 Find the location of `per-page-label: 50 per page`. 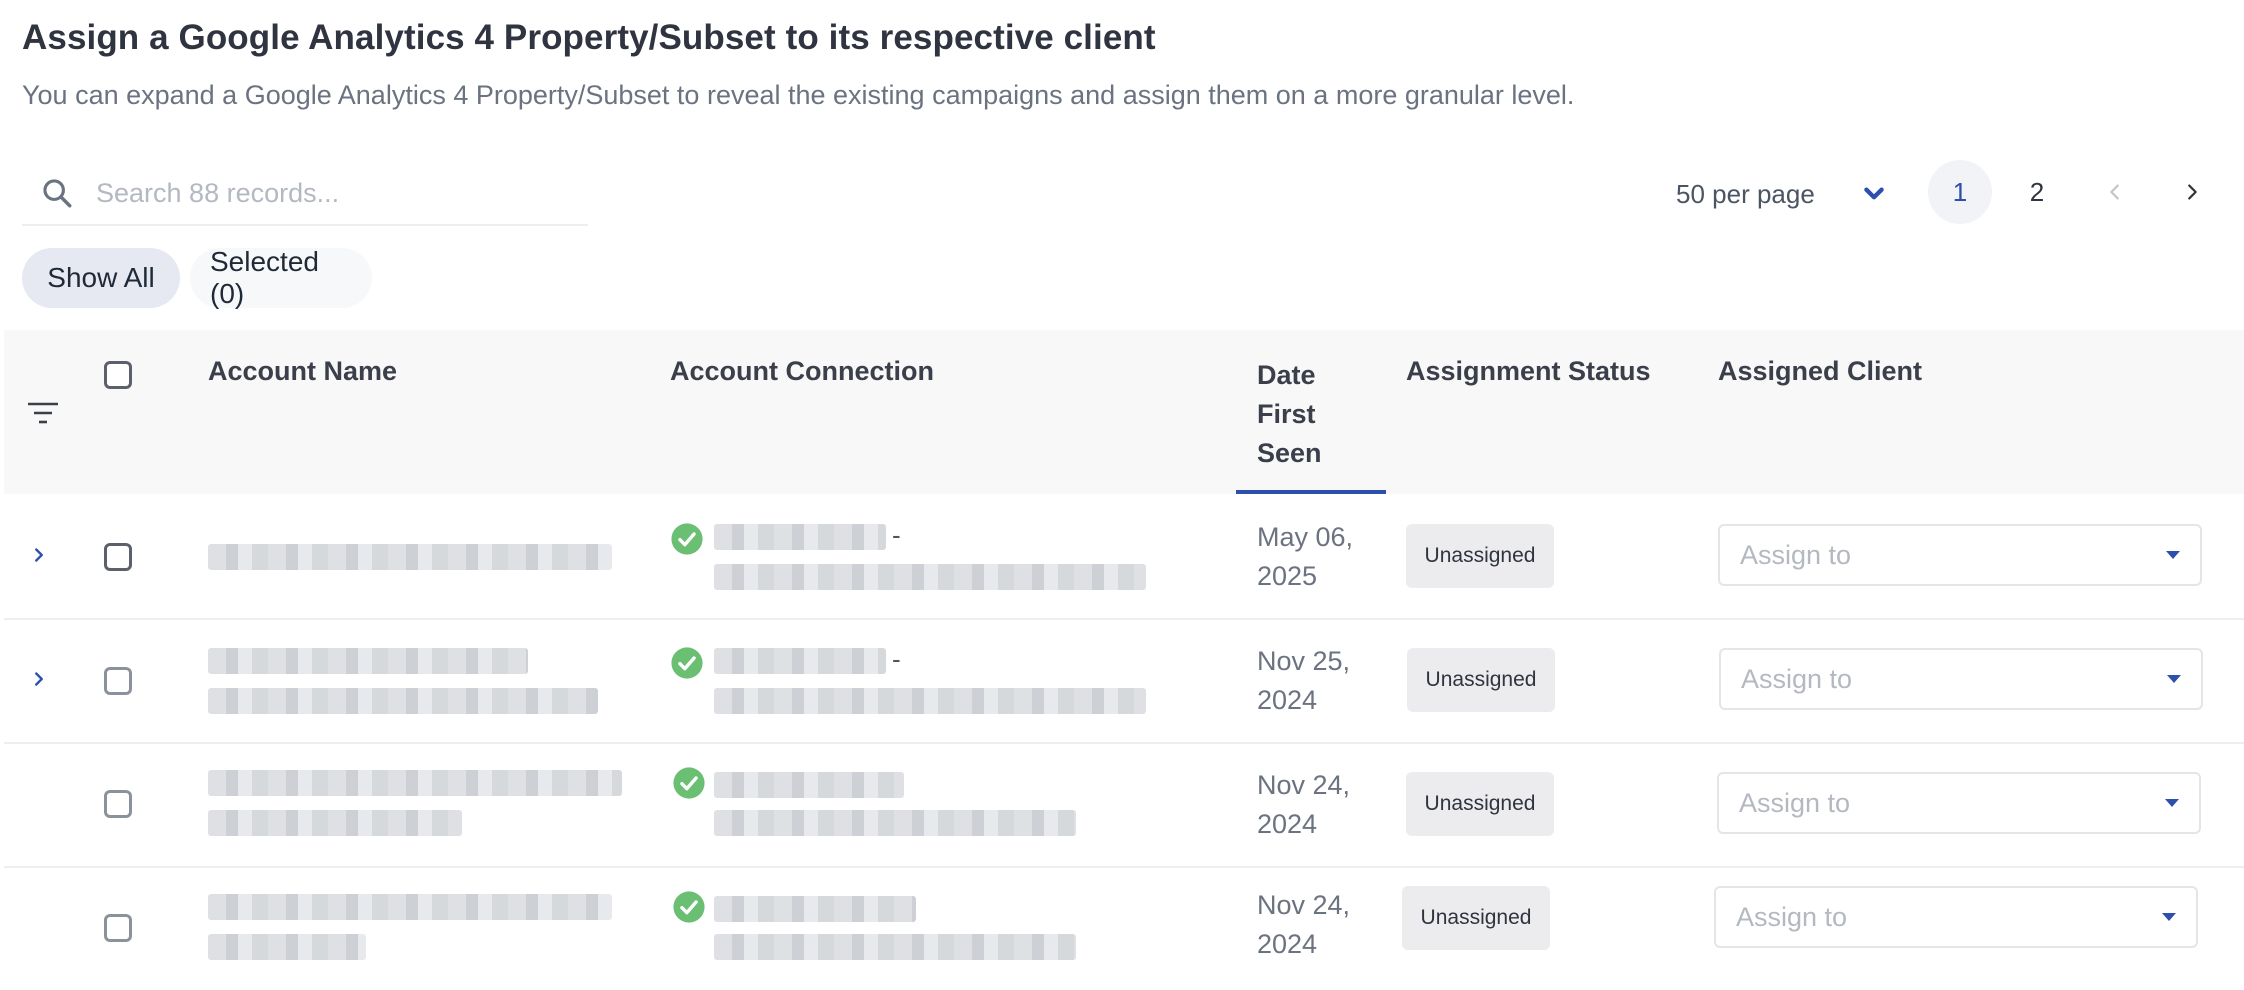

per-page-label: 50 per page is located at coordinates (1745, 193).